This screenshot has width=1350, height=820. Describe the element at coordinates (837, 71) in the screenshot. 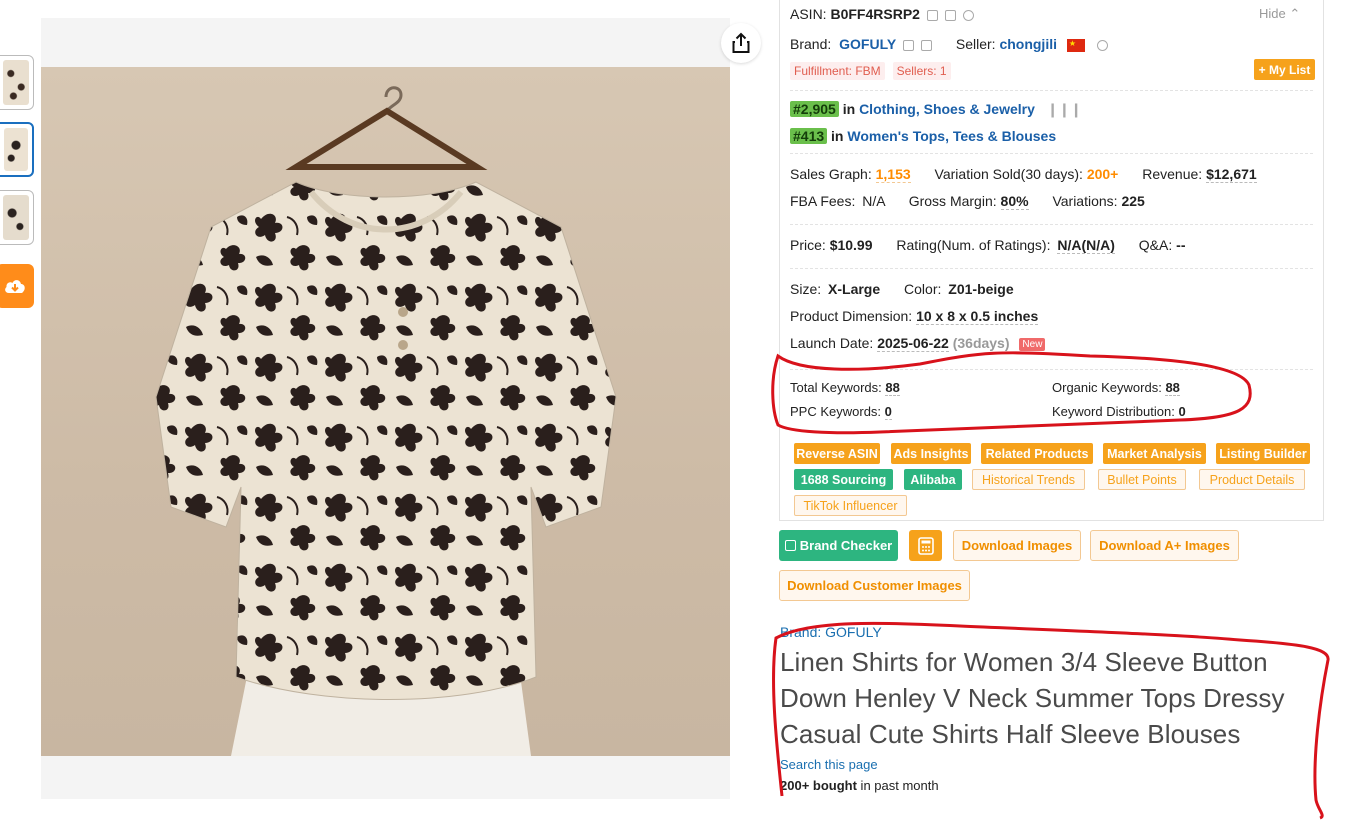

I see `fulfillment-tag: Fulfillment: FBM` at that location.